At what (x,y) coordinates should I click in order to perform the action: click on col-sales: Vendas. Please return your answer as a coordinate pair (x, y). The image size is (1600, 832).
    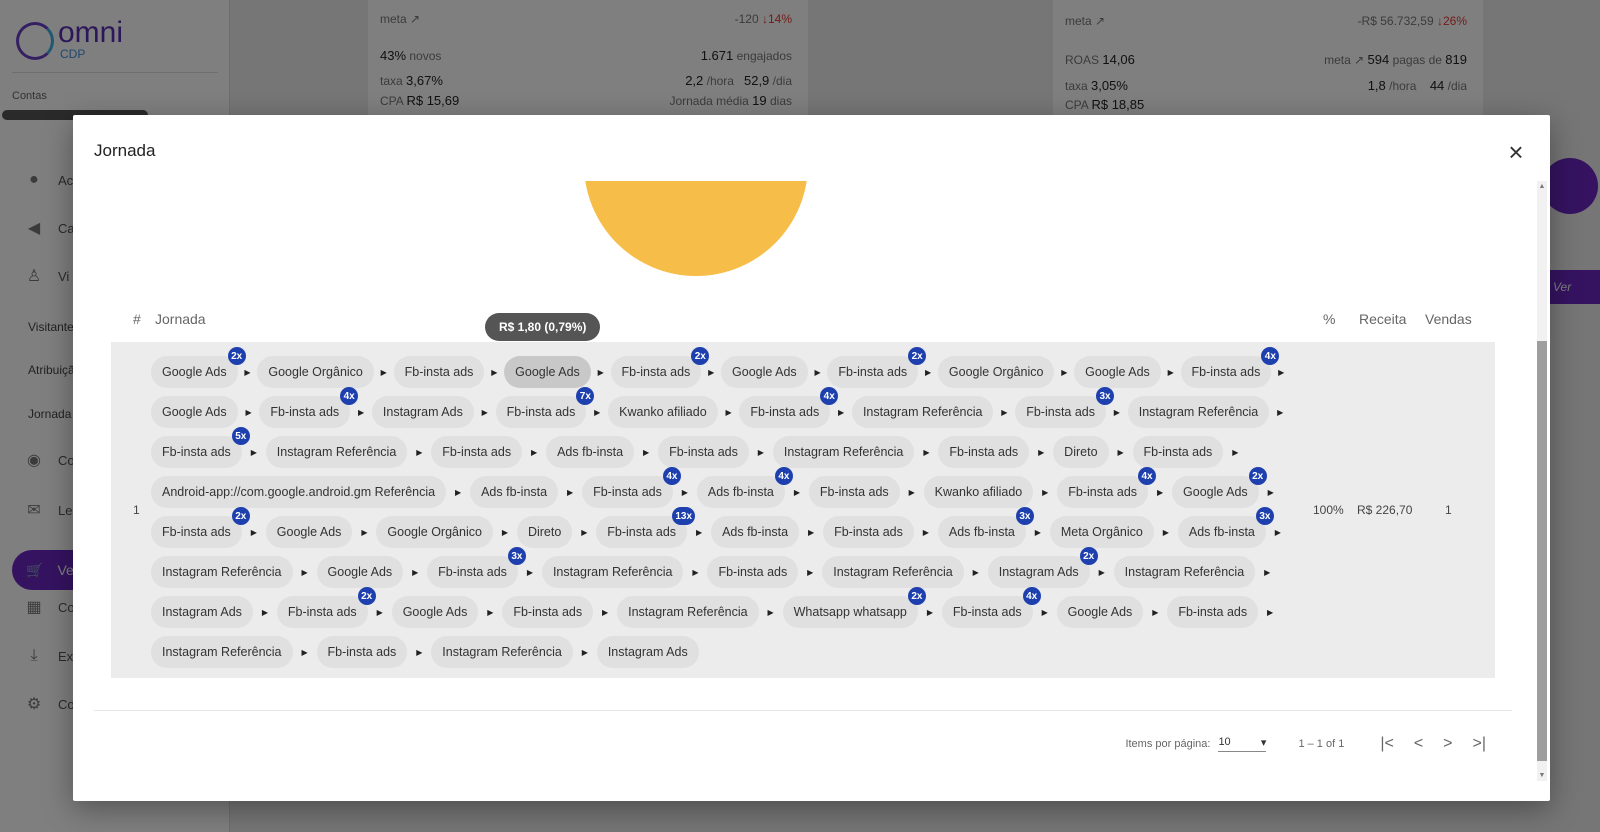
    Looking at the image, I should click on (1448, 319).